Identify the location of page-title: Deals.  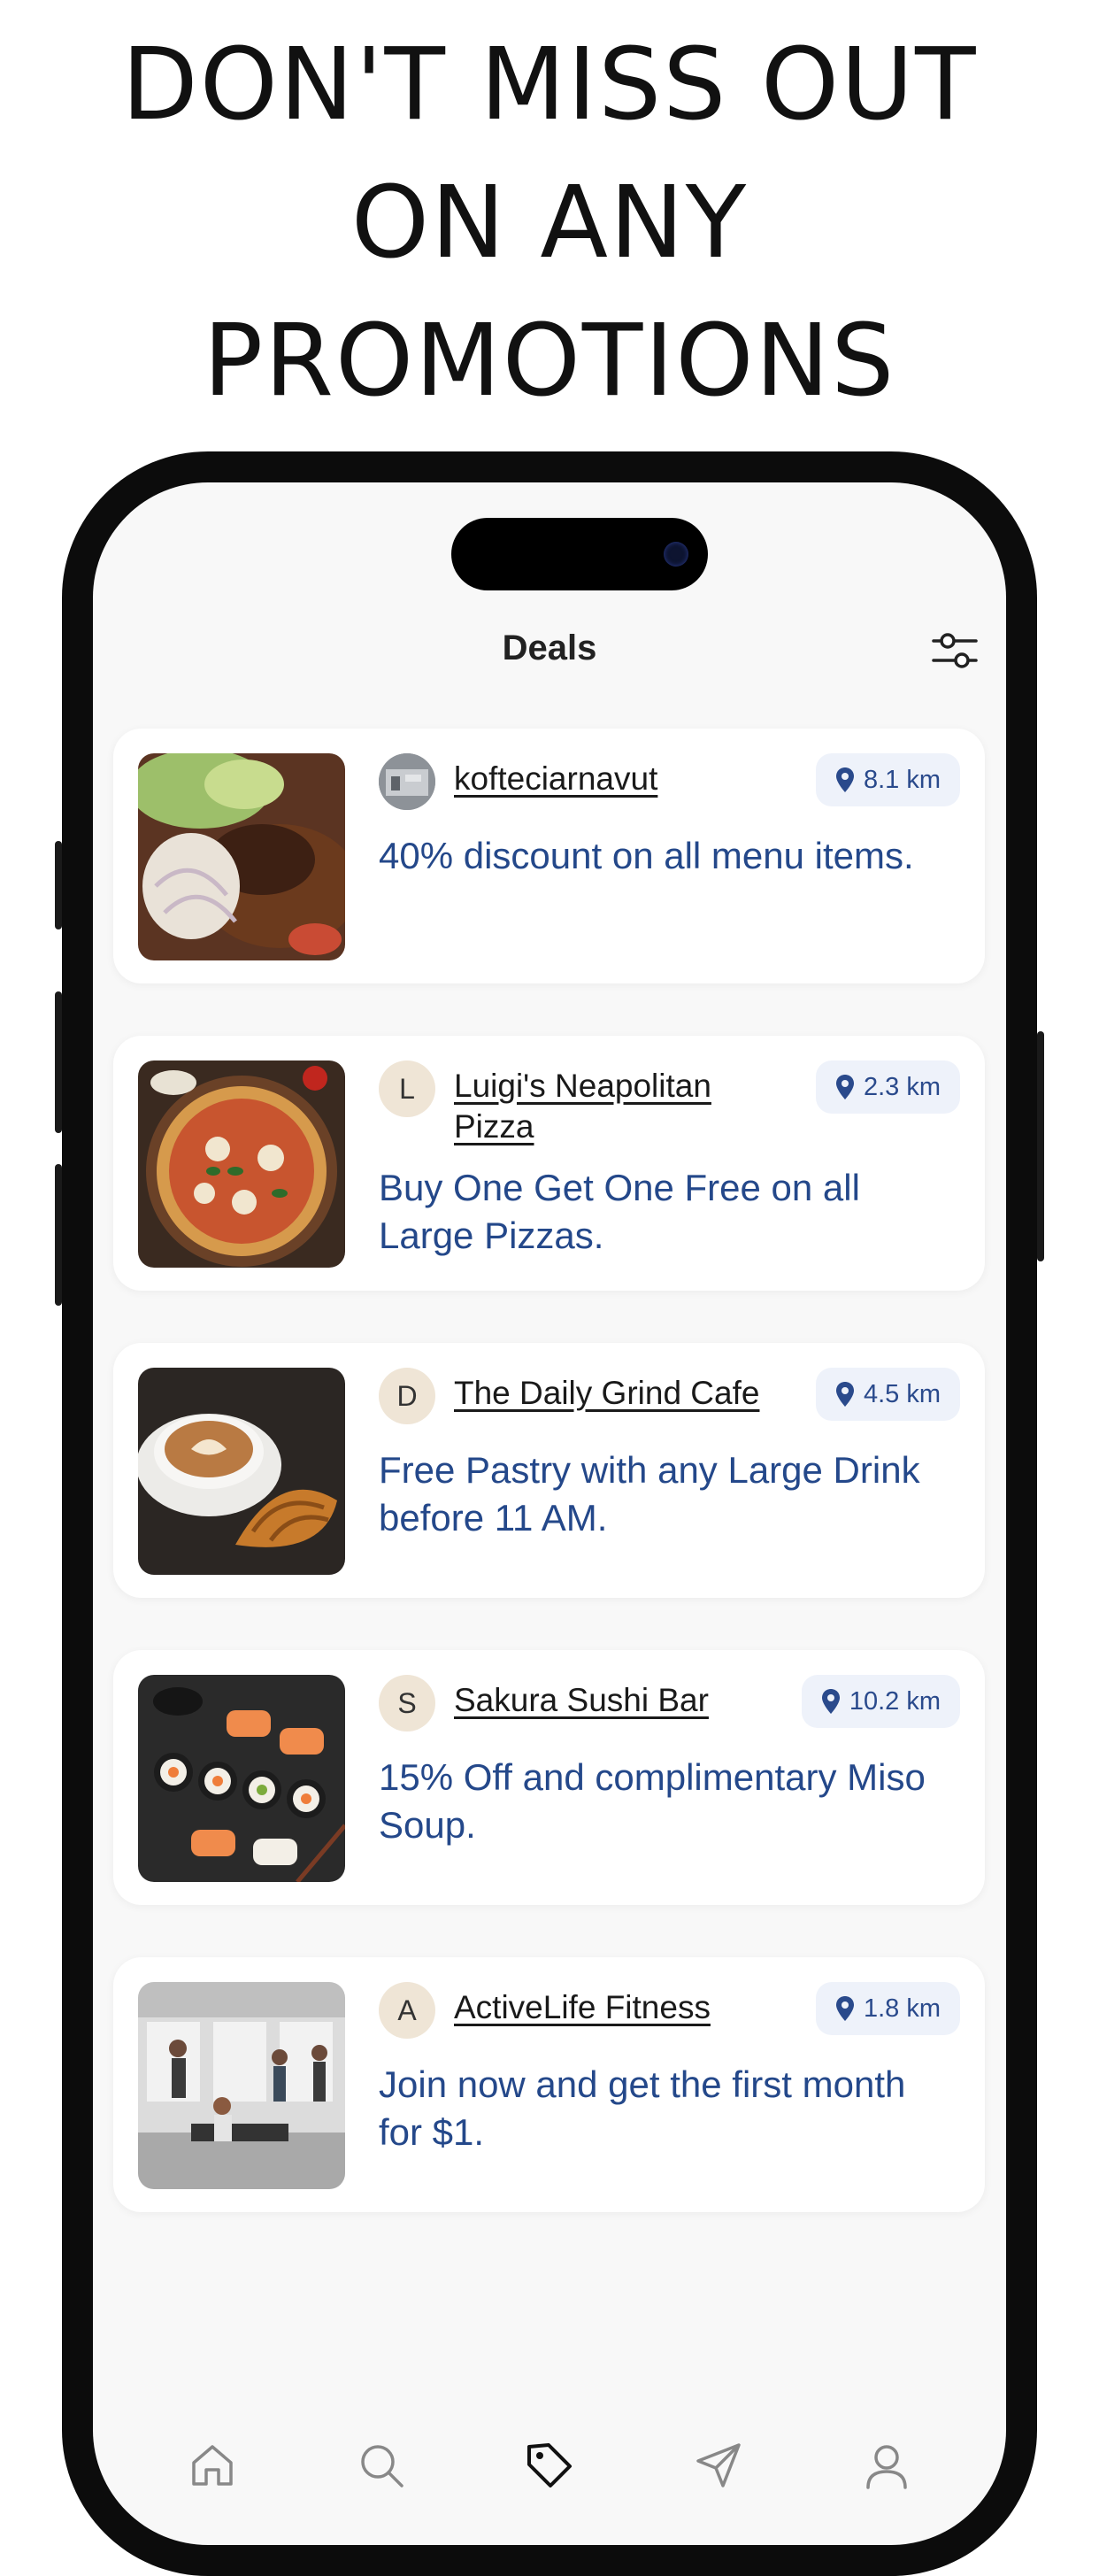
(549, 648).